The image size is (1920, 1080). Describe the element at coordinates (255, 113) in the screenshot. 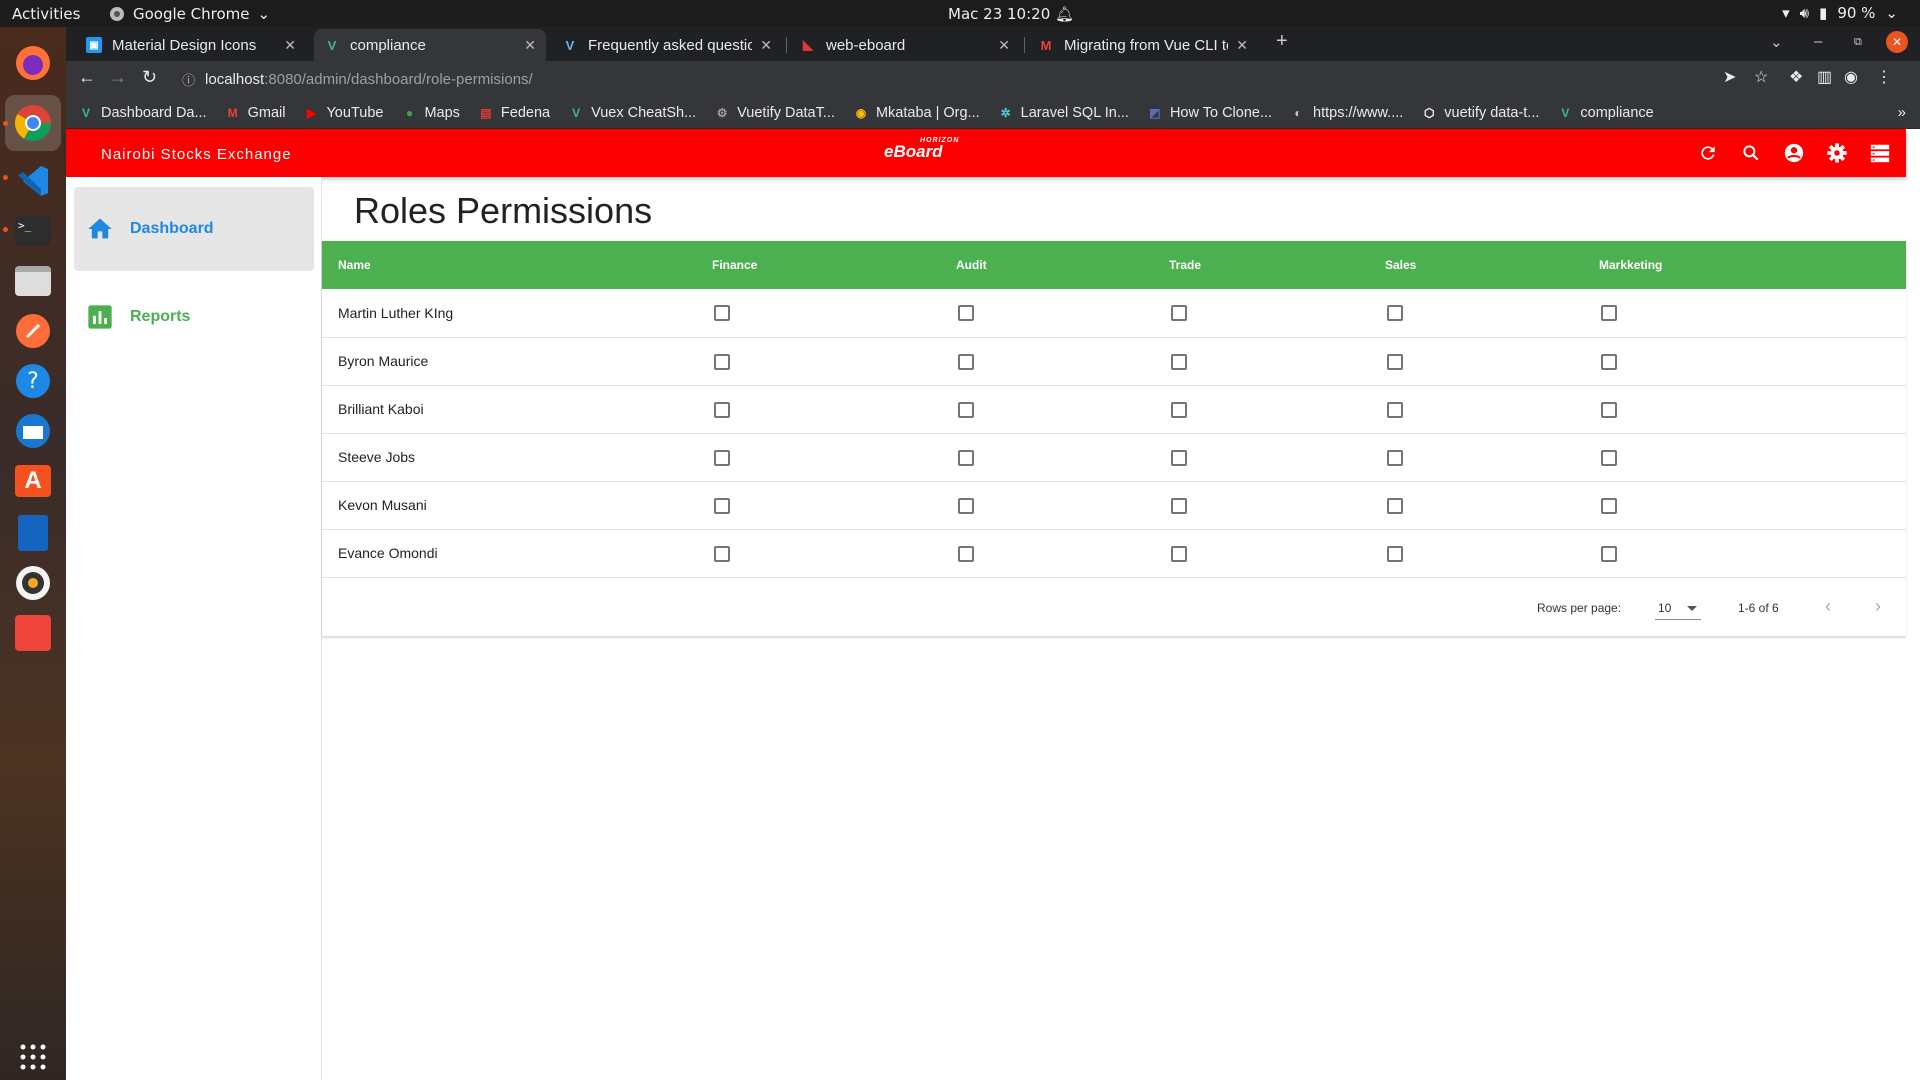

I see `bookmark-item: M Gmail` at that location.